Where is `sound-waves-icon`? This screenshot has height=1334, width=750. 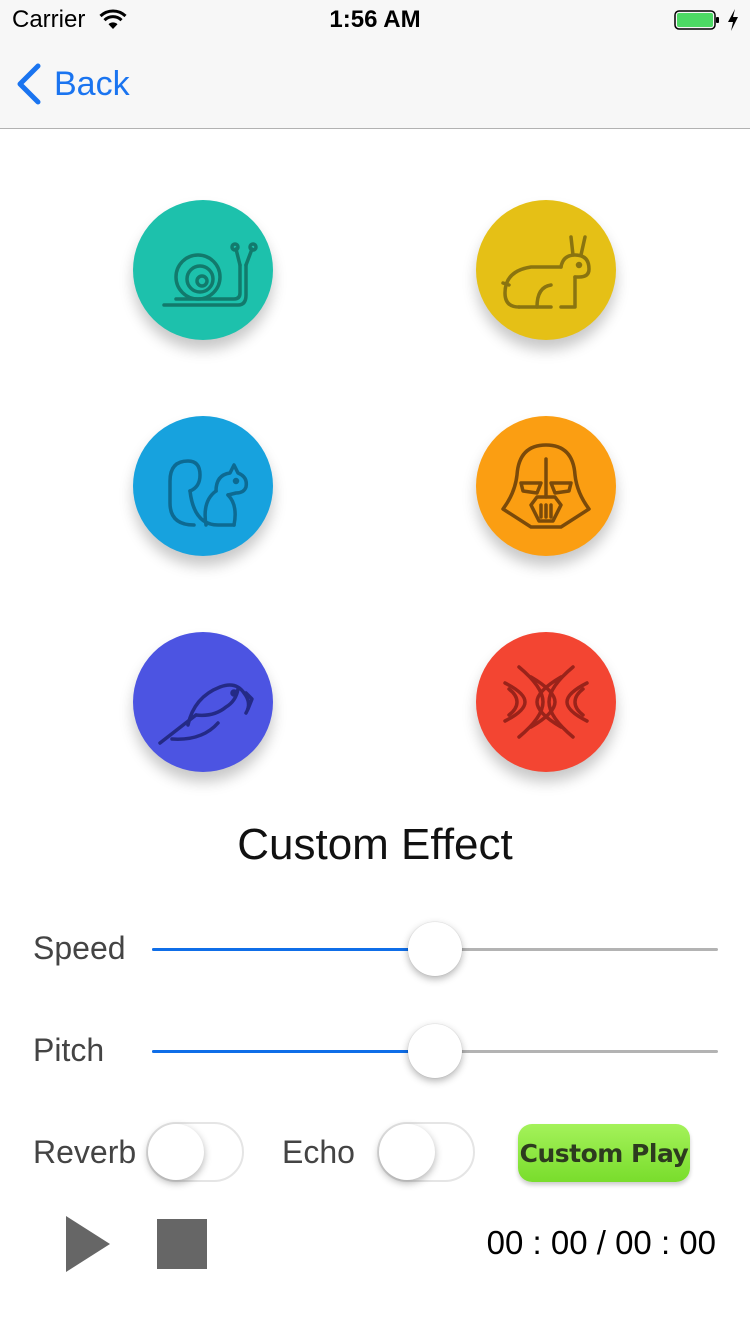 sound-waves-icon is located at coordinates (546, 702).